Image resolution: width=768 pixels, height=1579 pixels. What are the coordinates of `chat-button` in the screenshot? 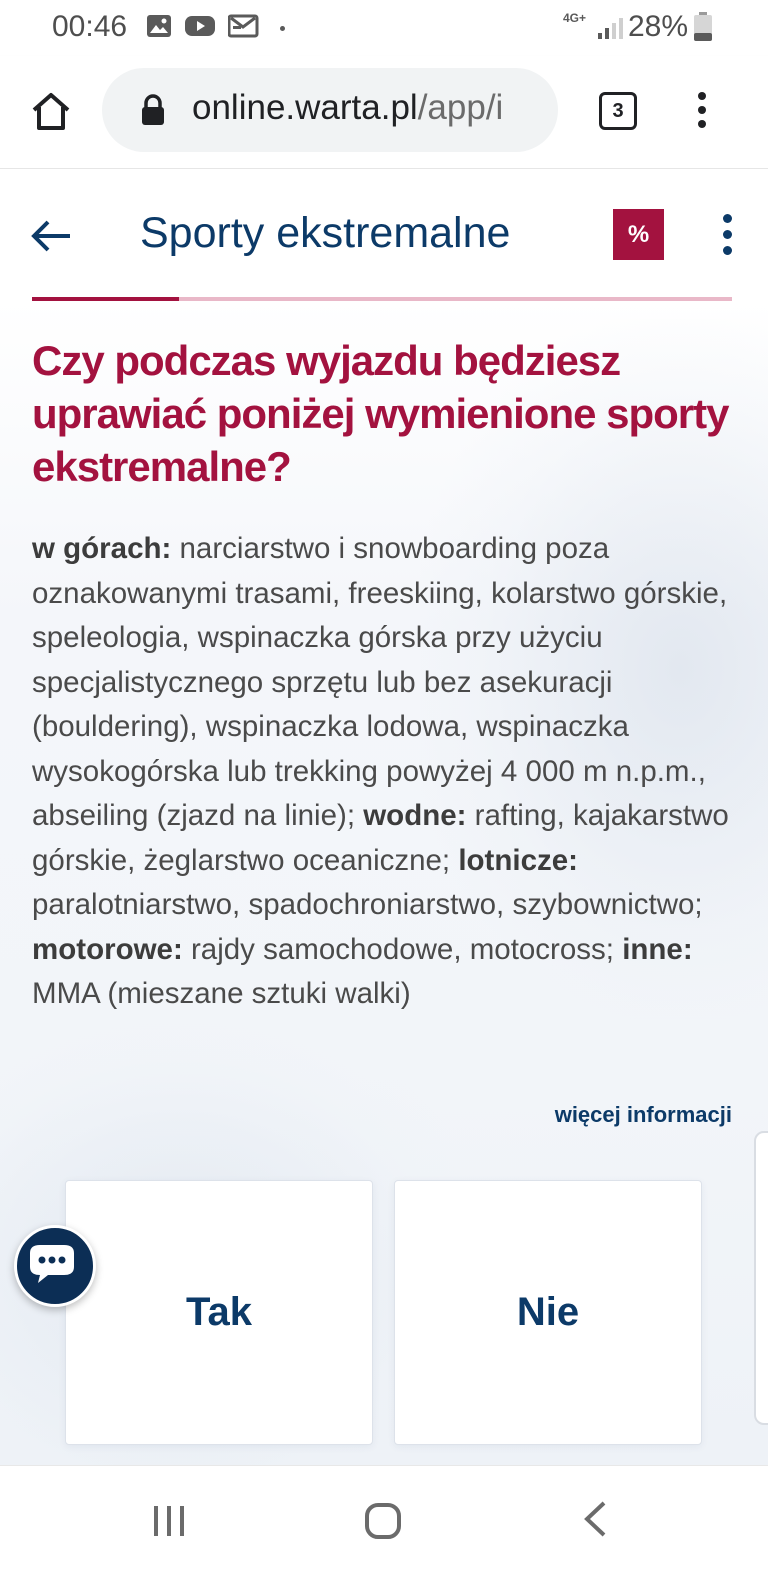 It's located at (55, 1266).